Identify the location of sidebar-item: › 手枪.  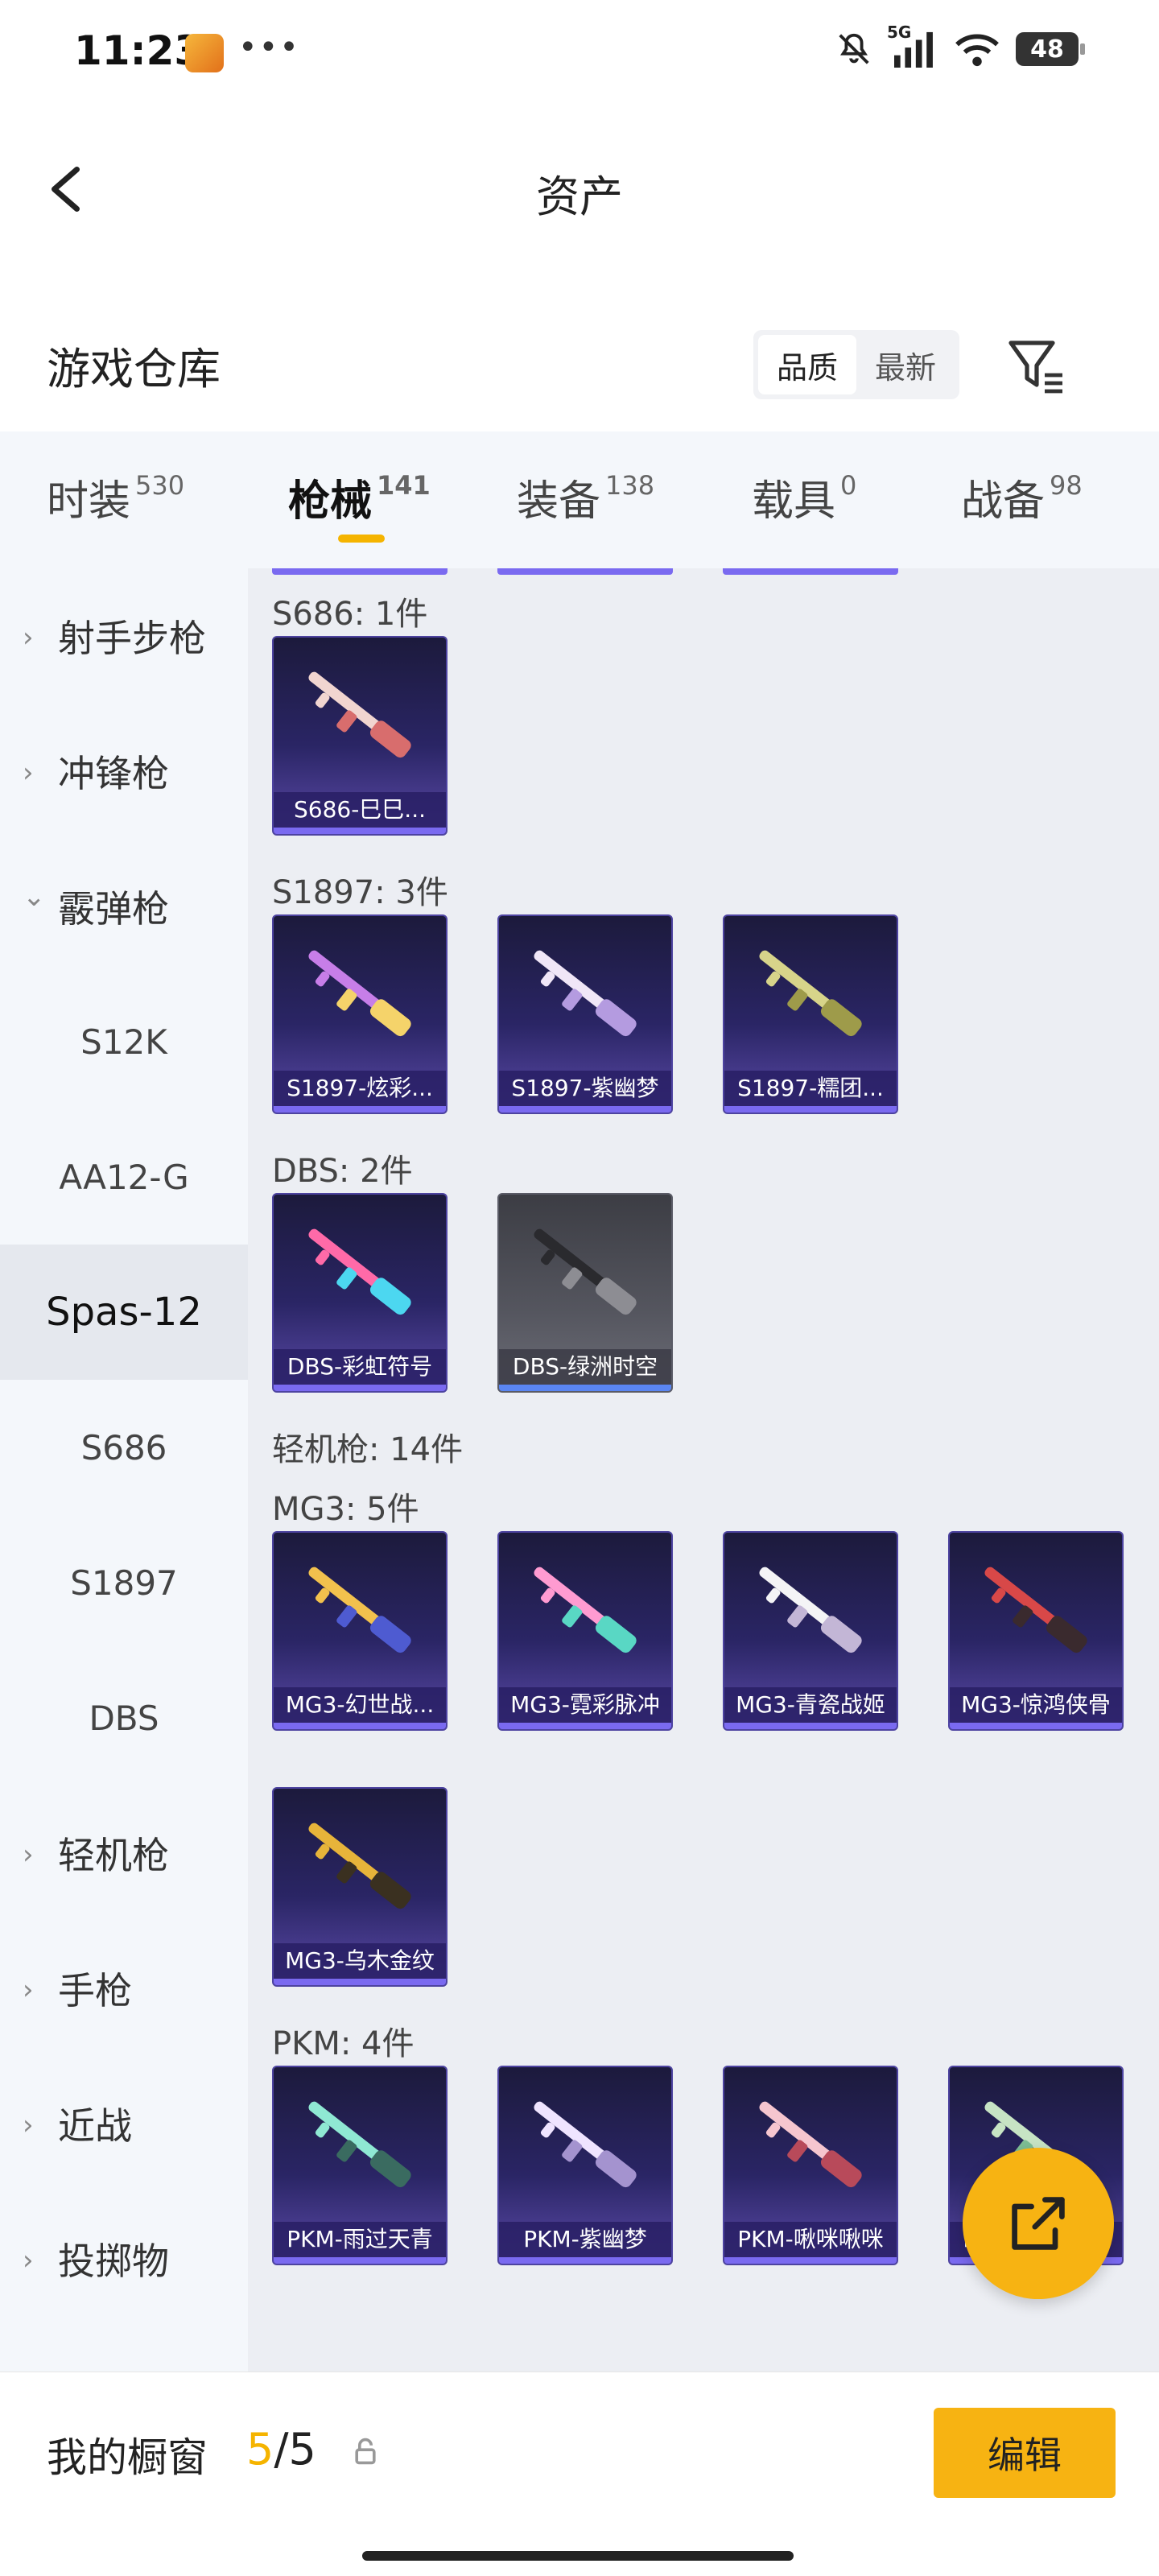
(124, 1988).